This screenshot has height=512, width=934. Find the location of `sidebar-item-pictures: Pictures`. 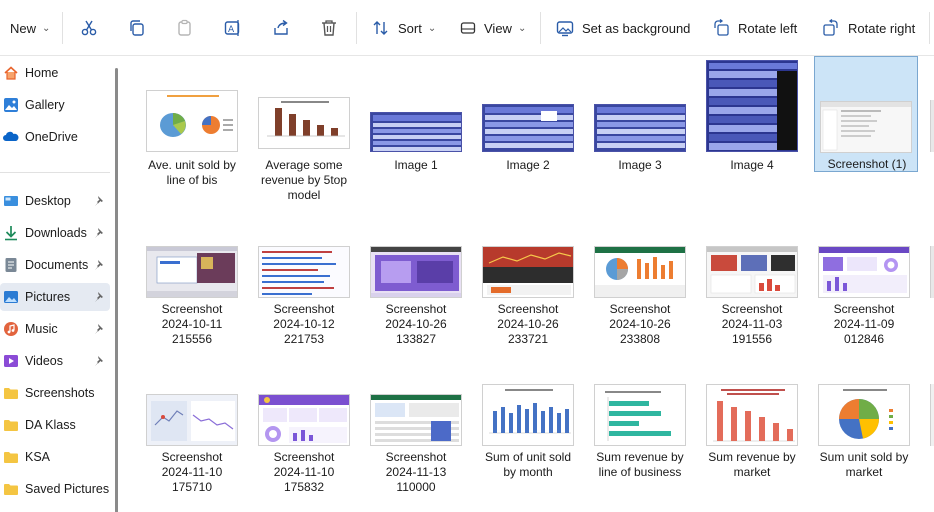

sidebar-item-pictures: Pictures is located at coordinates (55, 297).